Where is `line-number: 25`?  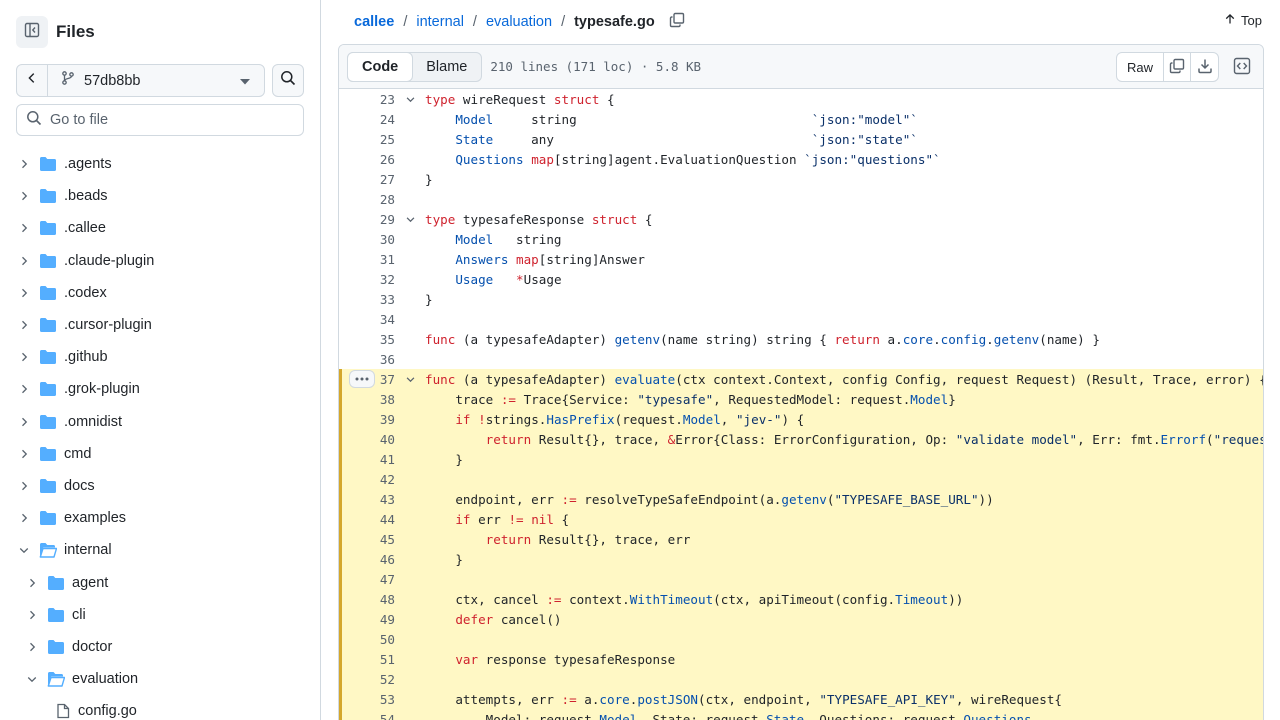
line-number: 25 is located at coordinates (367, 139).